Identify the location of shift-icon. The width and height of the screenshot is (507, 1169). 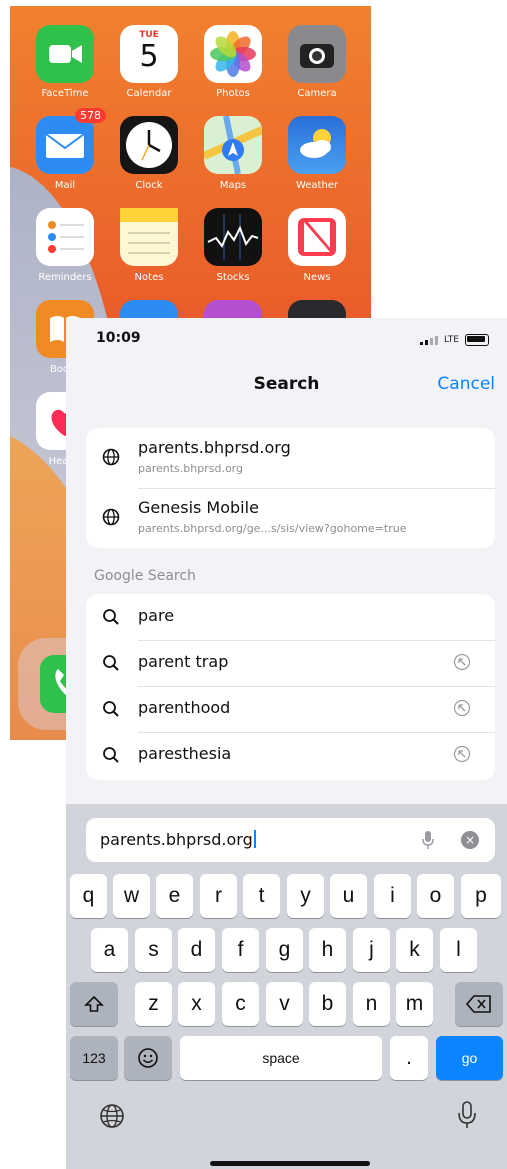
(94, 1003).